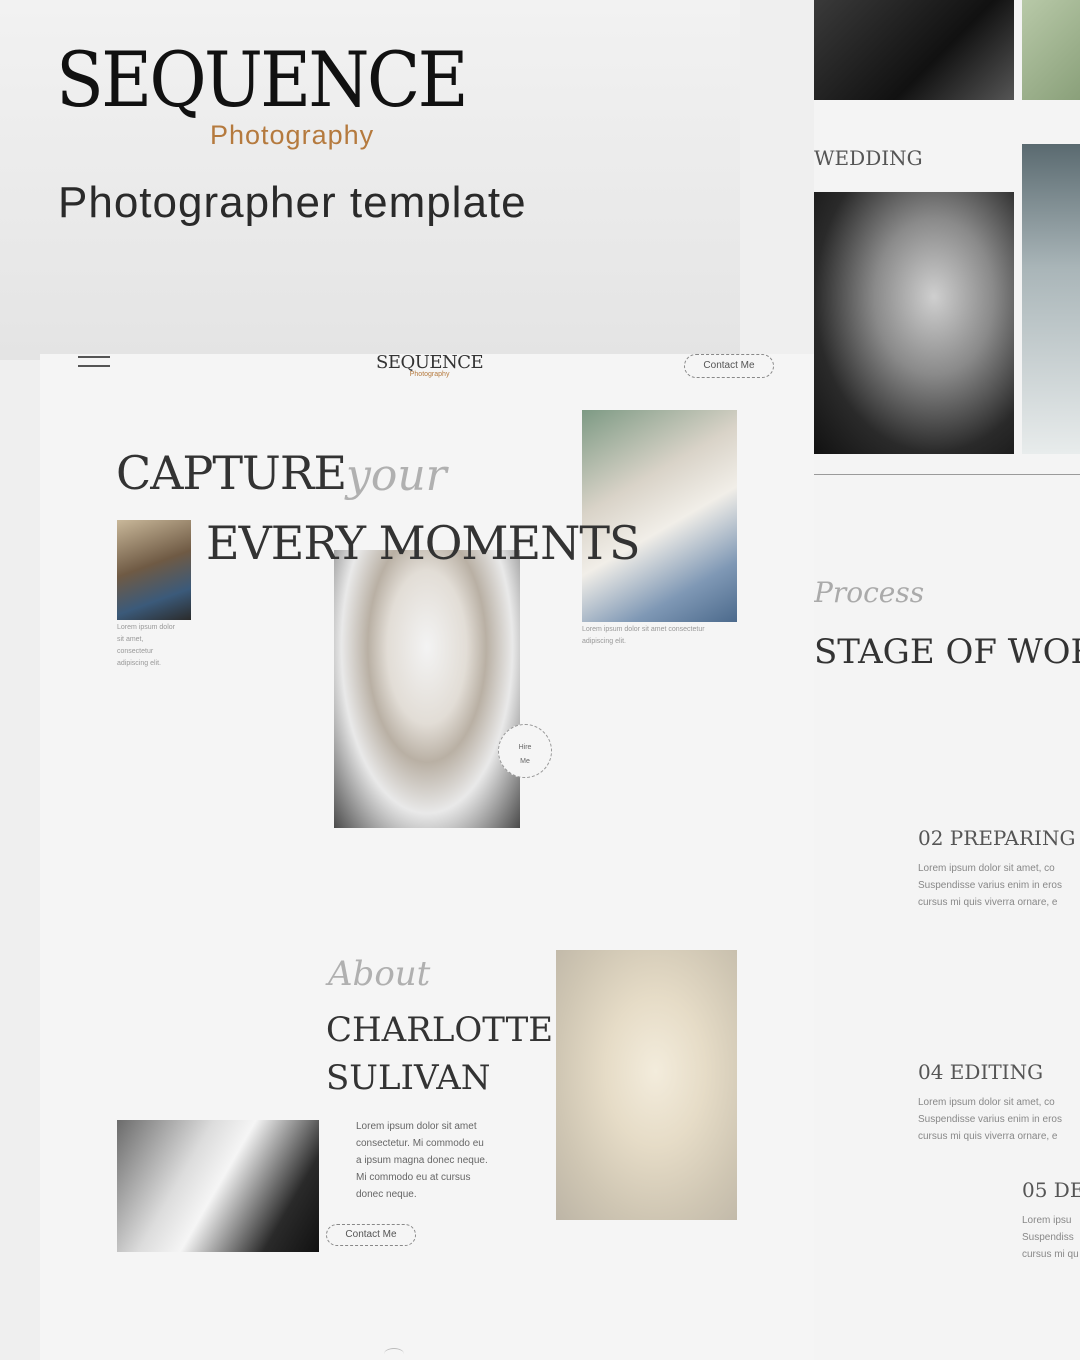 This screenshot has height=1360, width=1080. I want to click on about-script: About, so click(379, 974).